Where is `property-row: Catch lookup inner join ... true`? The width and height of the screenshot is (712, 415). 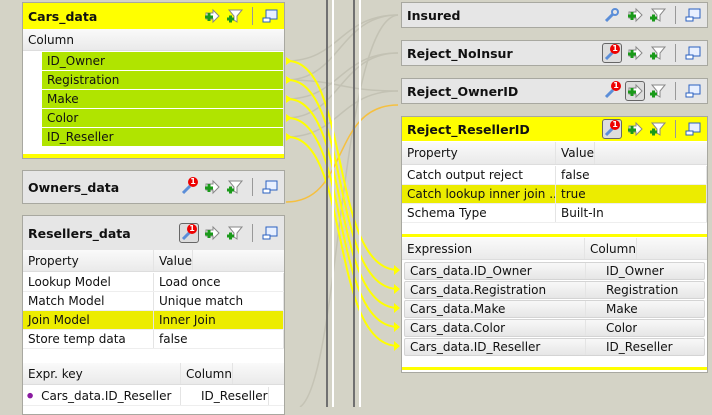
property-row: Catch lookup inner join ... true is located at coordinates (554, 194).